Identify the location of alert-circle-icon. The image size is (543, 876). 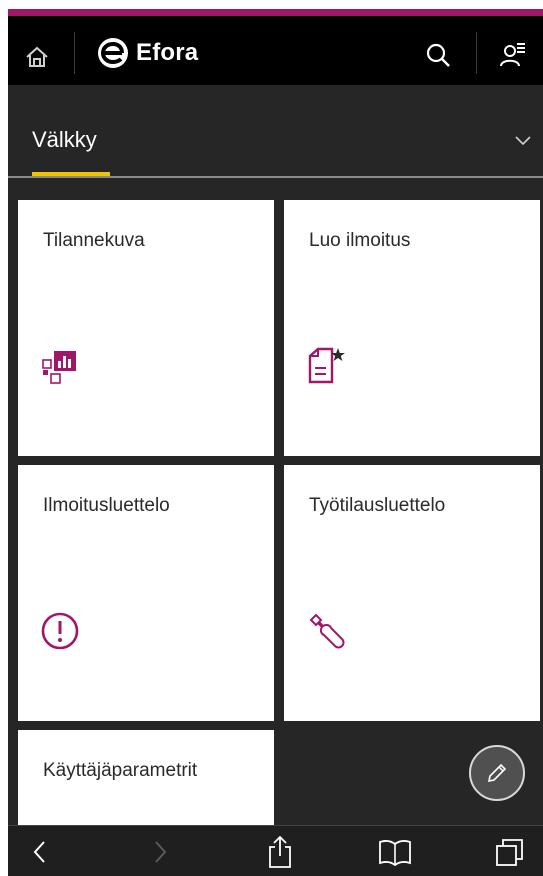
(60, 631).